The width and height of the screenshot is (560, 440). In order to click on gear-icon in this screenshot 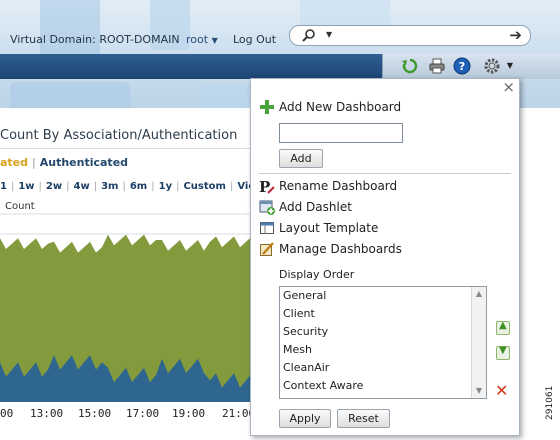, I will do `click(492, 66)`.